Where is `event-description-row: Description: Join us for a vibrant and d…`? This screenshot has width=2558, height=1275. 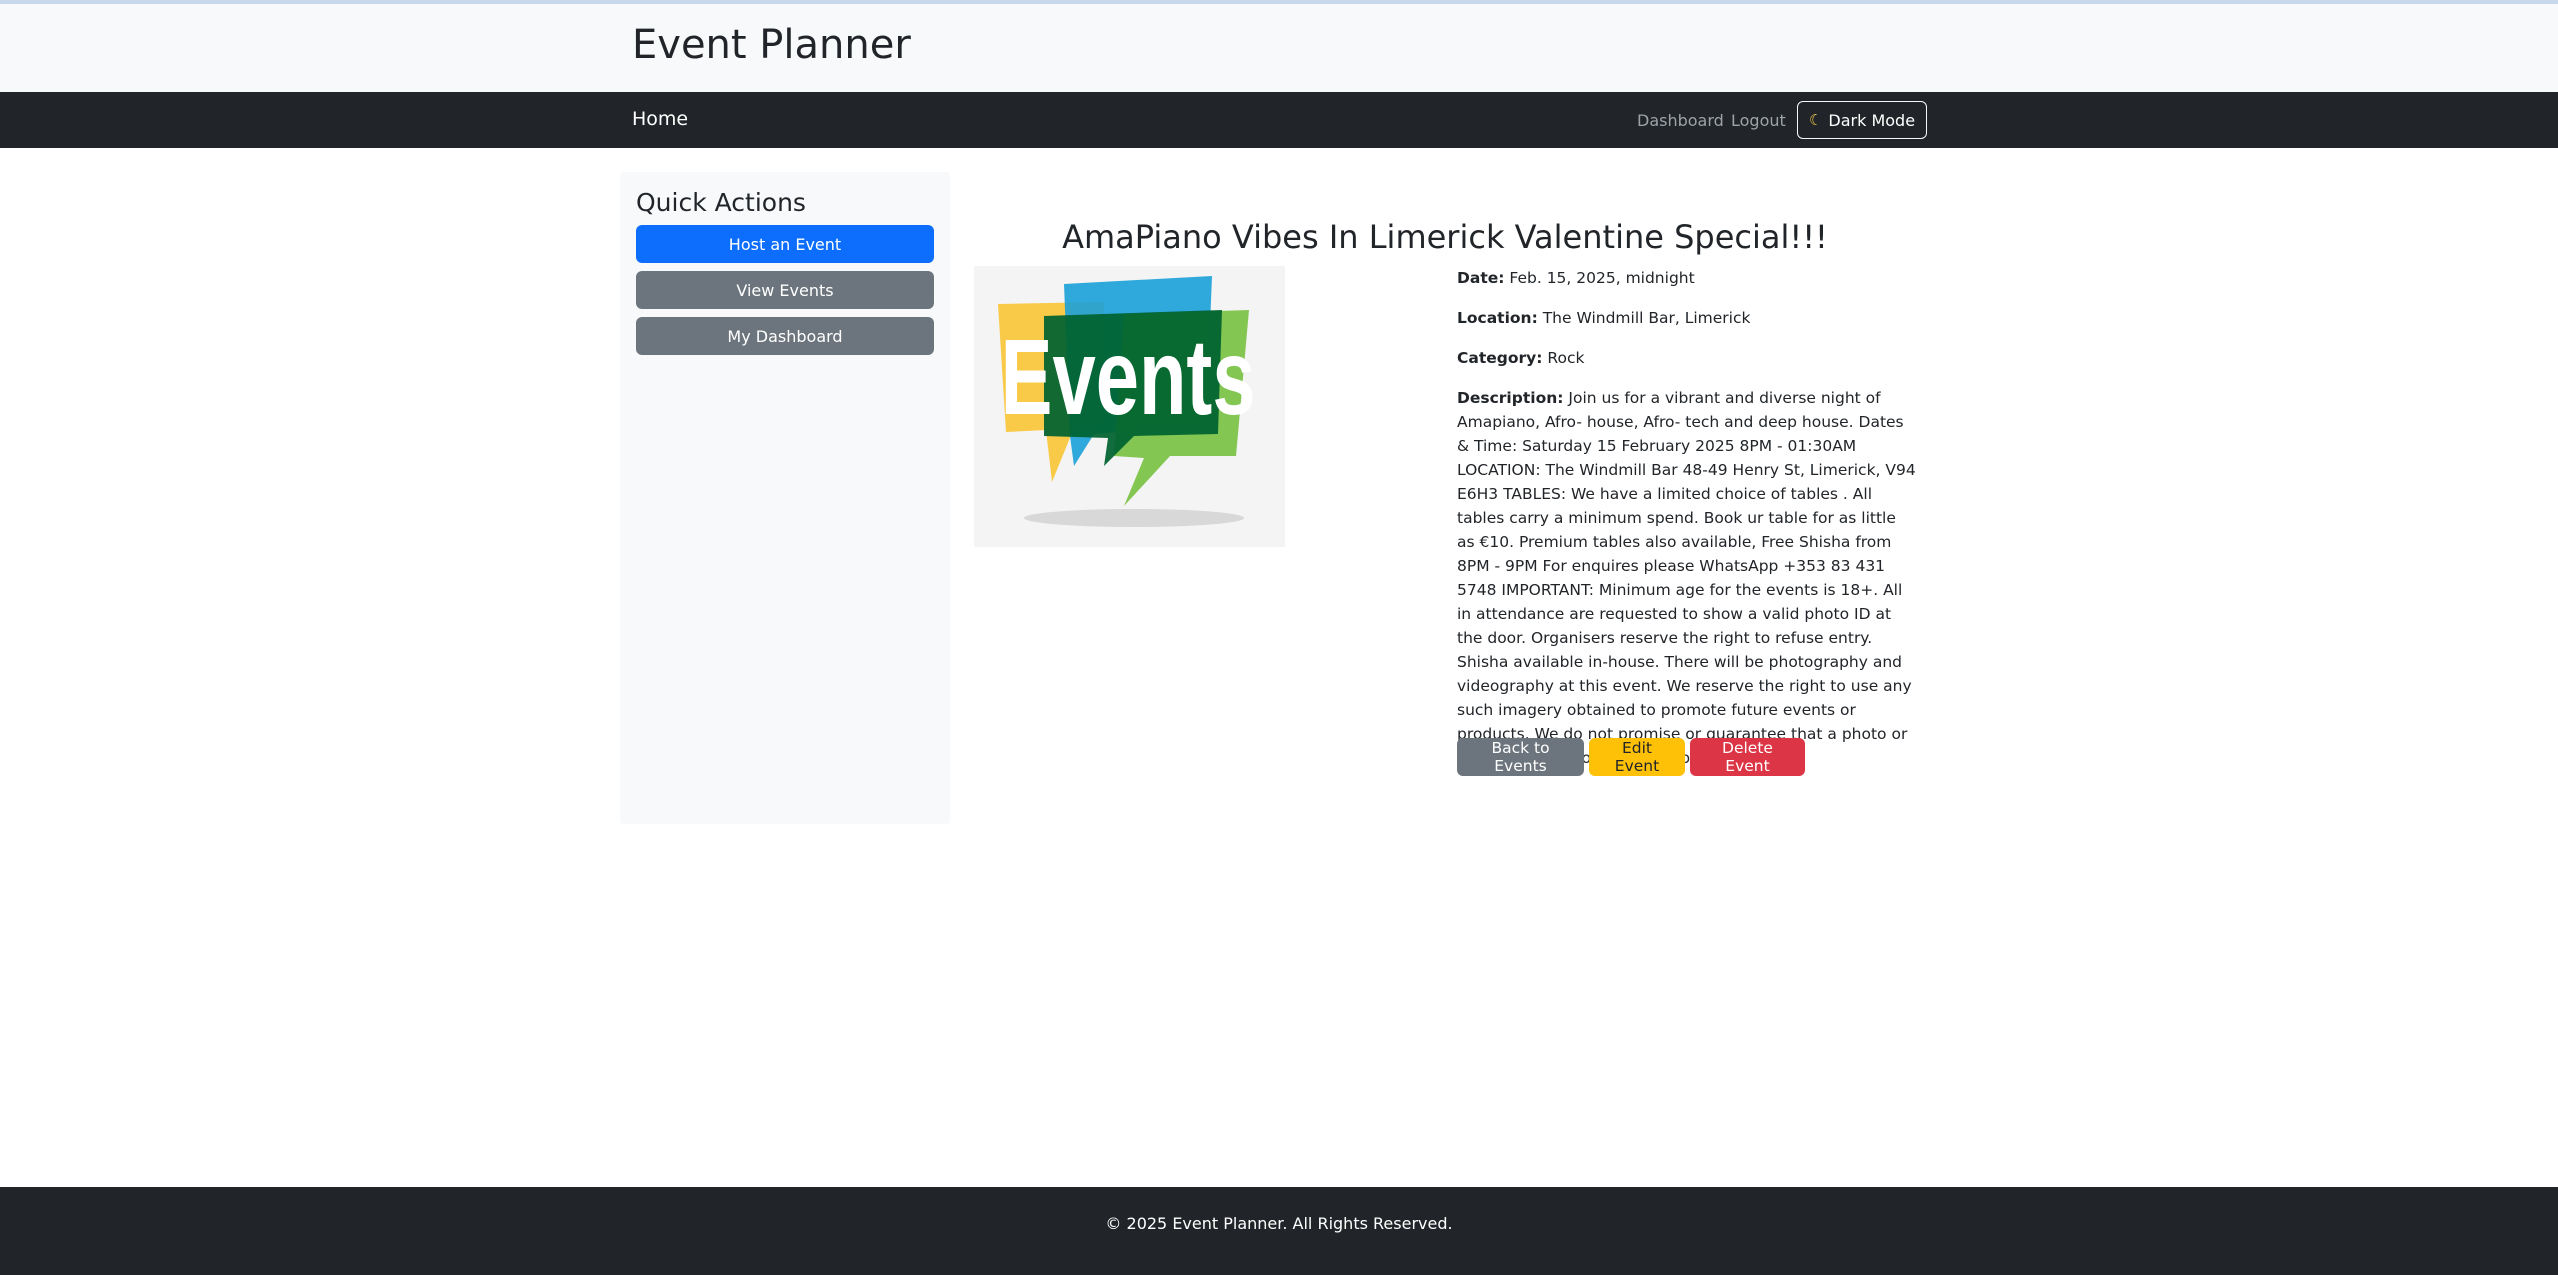
event-description-row: Description: Join us for a vibrant and d… is located at coordinates (1687, 578).